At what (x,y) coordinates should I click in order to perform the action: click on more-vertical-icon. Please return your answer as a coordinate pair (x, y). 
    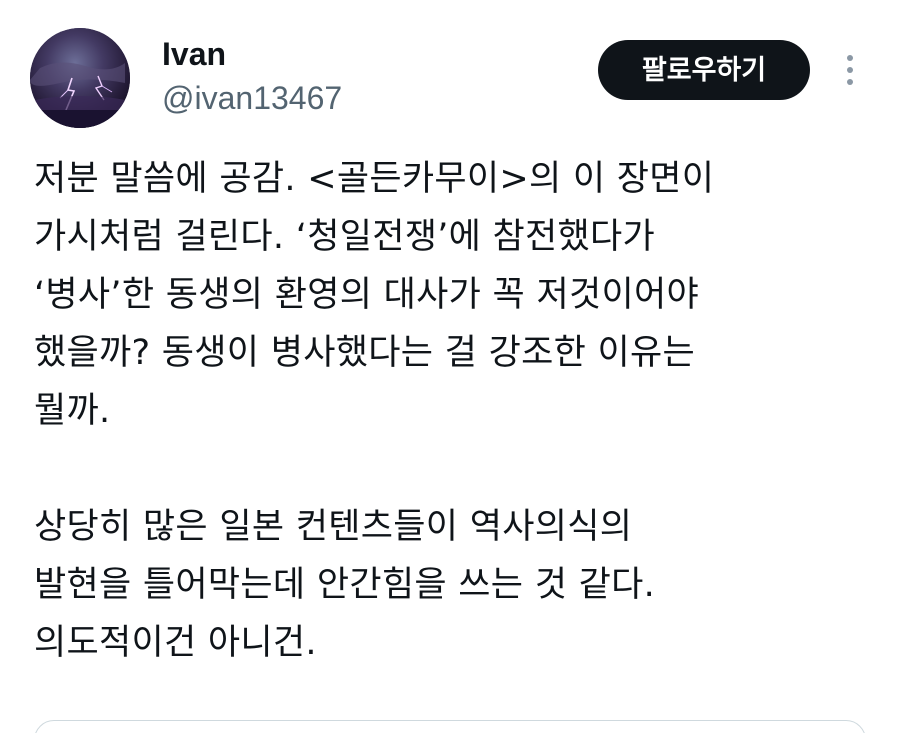
    Looking at the image, I should click on (850, 70).